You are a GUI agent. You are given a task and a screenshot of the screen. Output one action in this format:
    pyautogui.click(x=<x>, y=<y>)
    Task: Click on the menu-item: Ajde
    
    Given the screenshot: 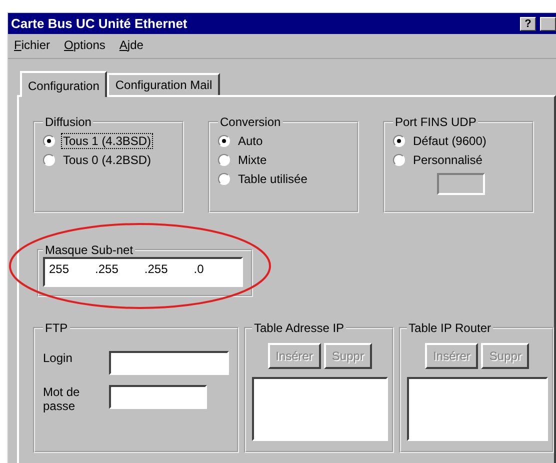 What is the action you would take?
    pyautogui.click(x=131, y=46)
    